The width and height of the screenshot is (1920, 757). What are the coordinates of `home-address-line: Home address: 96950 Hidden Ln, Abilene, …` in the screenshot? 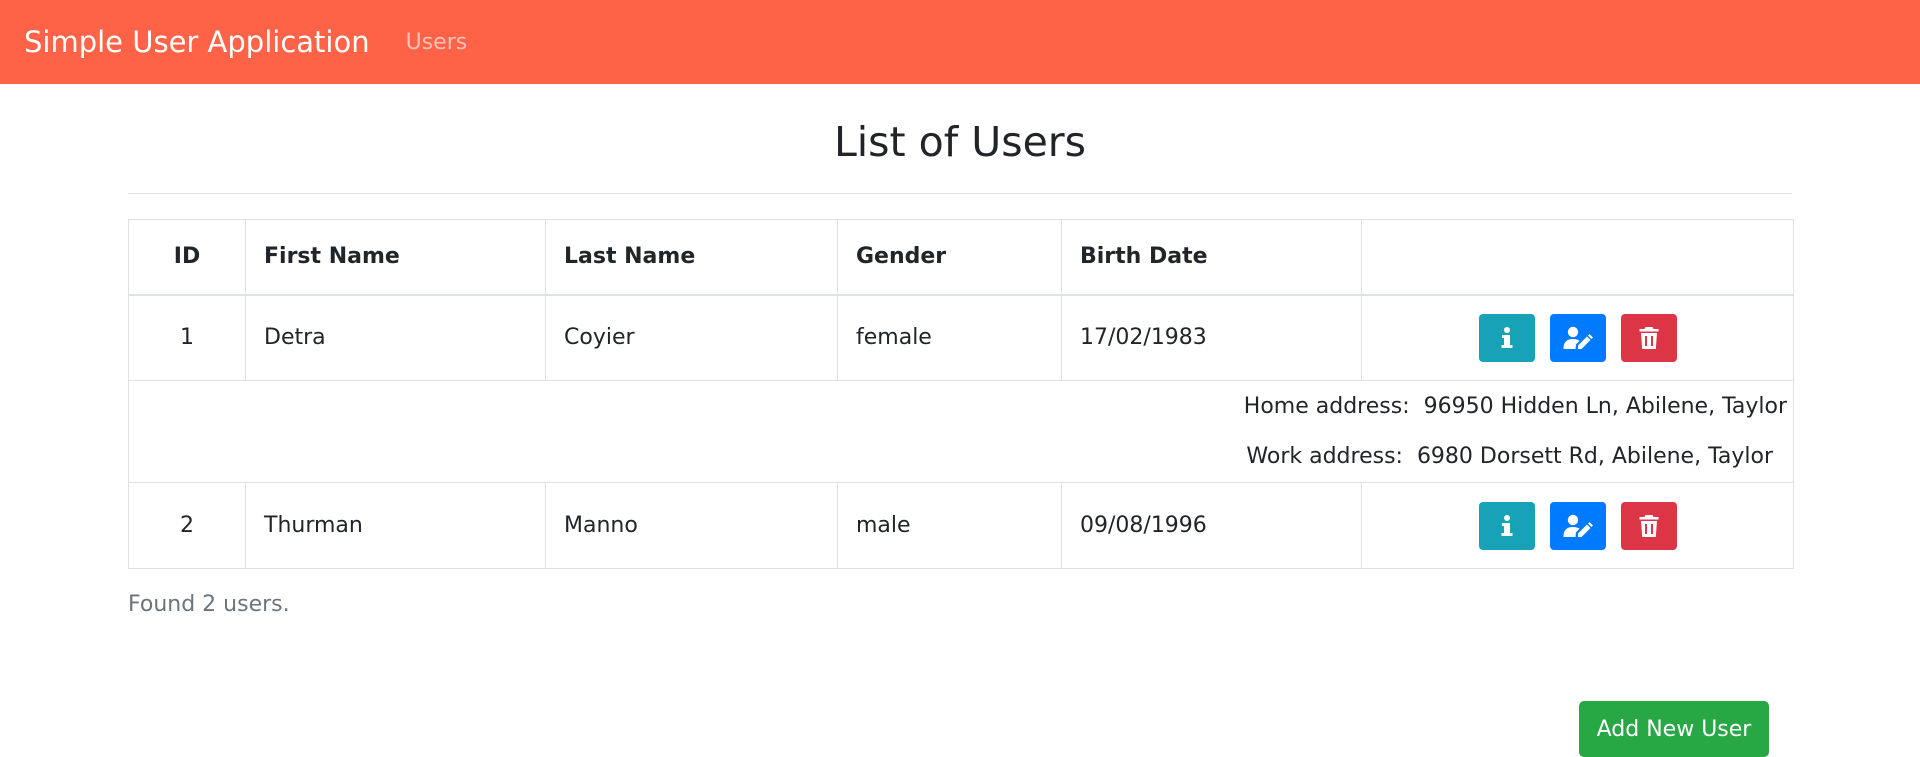 It's located at (958, 407).